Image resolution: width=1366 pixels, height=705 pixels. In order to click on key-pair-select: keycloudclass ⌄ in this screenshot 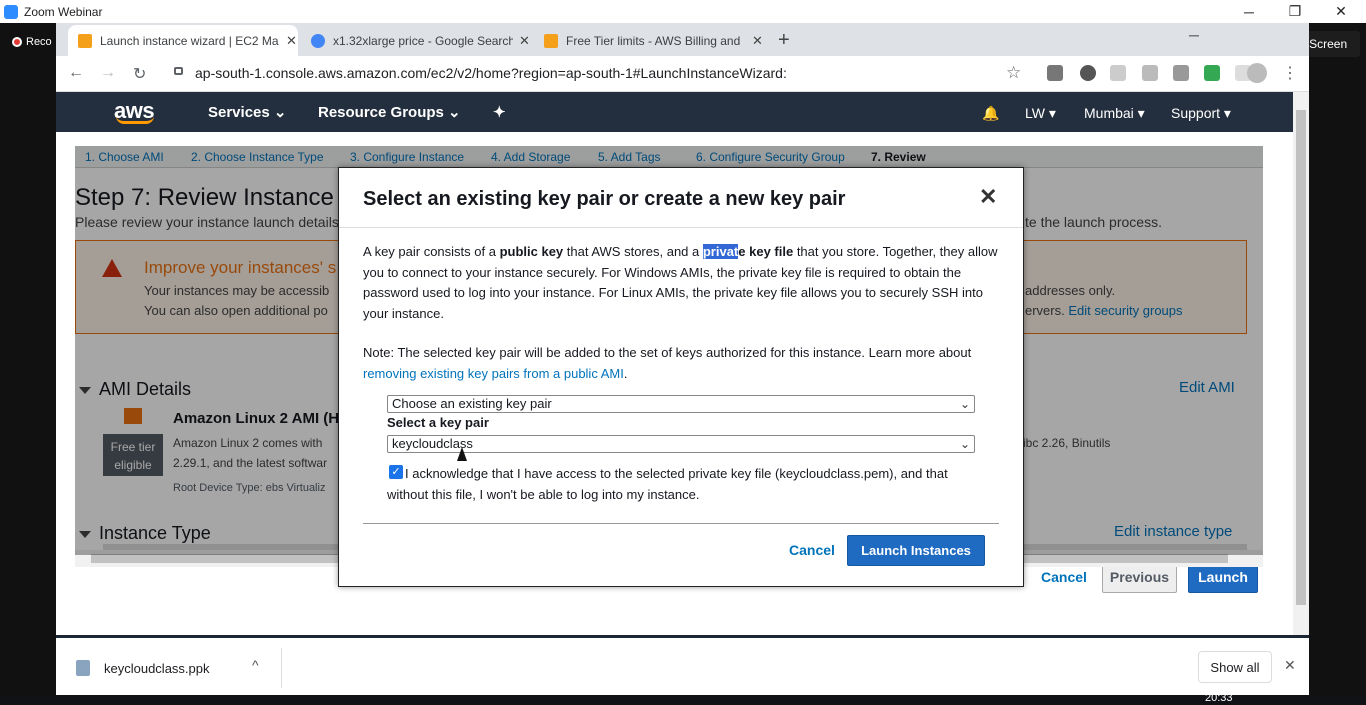, I will do `click(681, 444)`.